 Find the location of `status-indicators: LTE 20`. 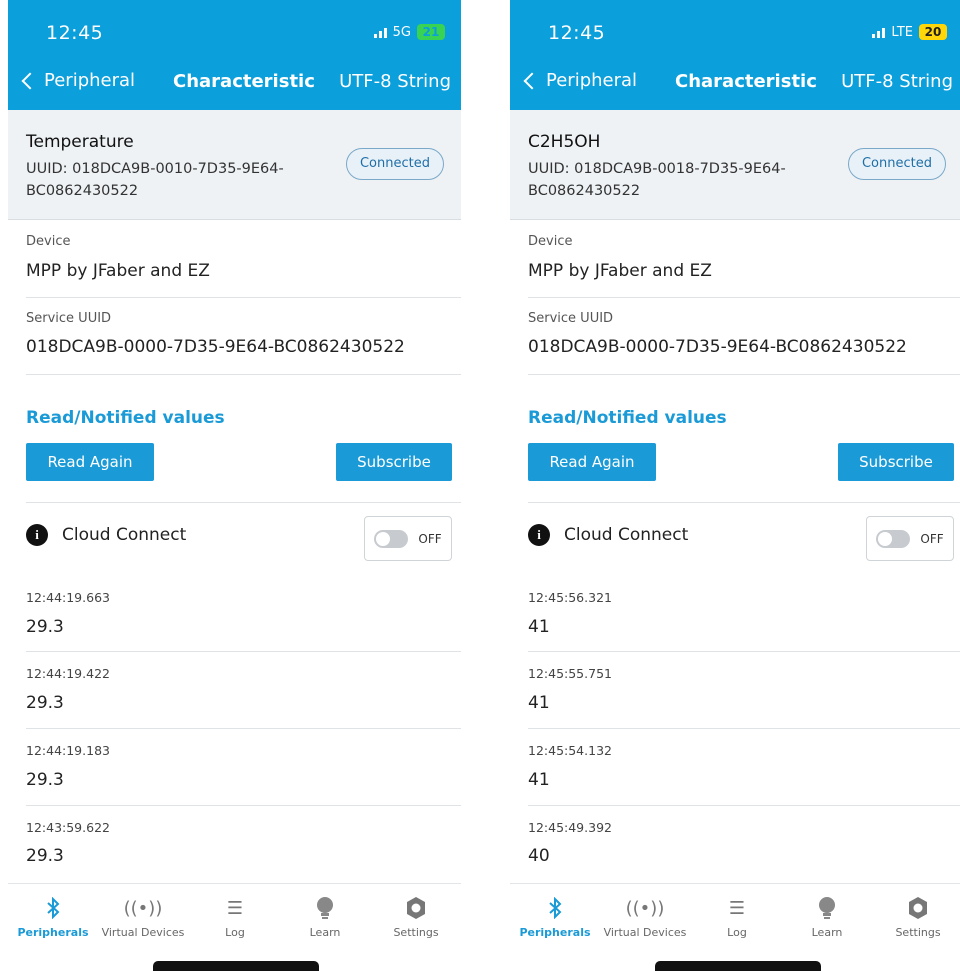

status-indicators: LTE 20 is located at coordinates (909, 32).